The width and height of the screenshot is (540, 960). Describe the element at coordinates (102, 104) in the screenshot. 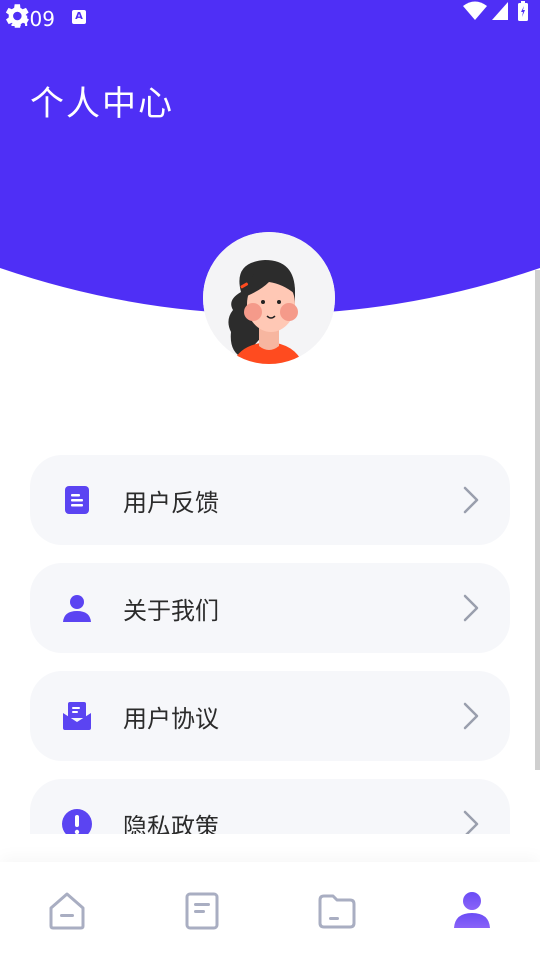

I see `page-title: 个人中心` at that location.